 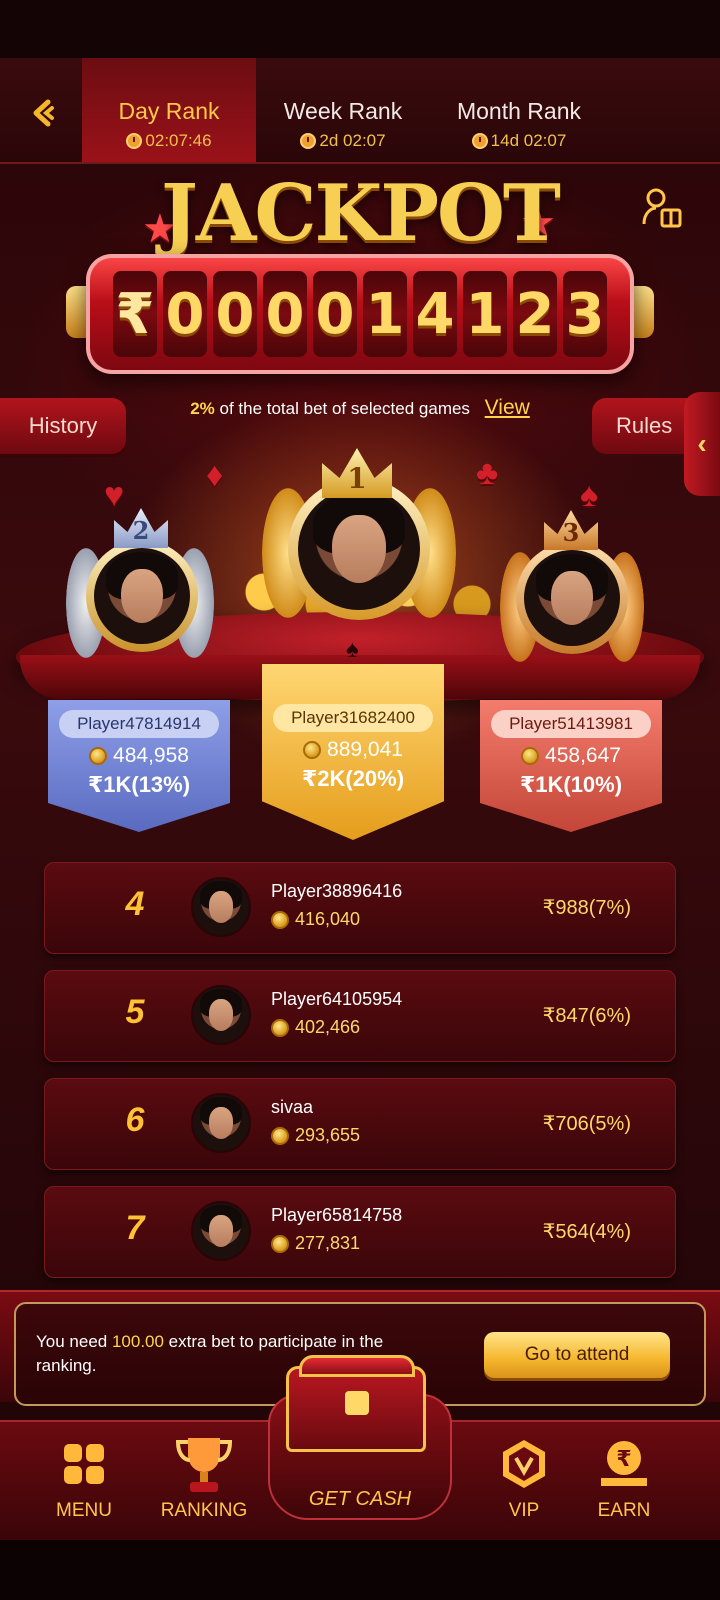 What do you see at coordinates (84, 1477) in the screenshot?
I see `nav-menu: MENU` at bounding box center [84, 1477].